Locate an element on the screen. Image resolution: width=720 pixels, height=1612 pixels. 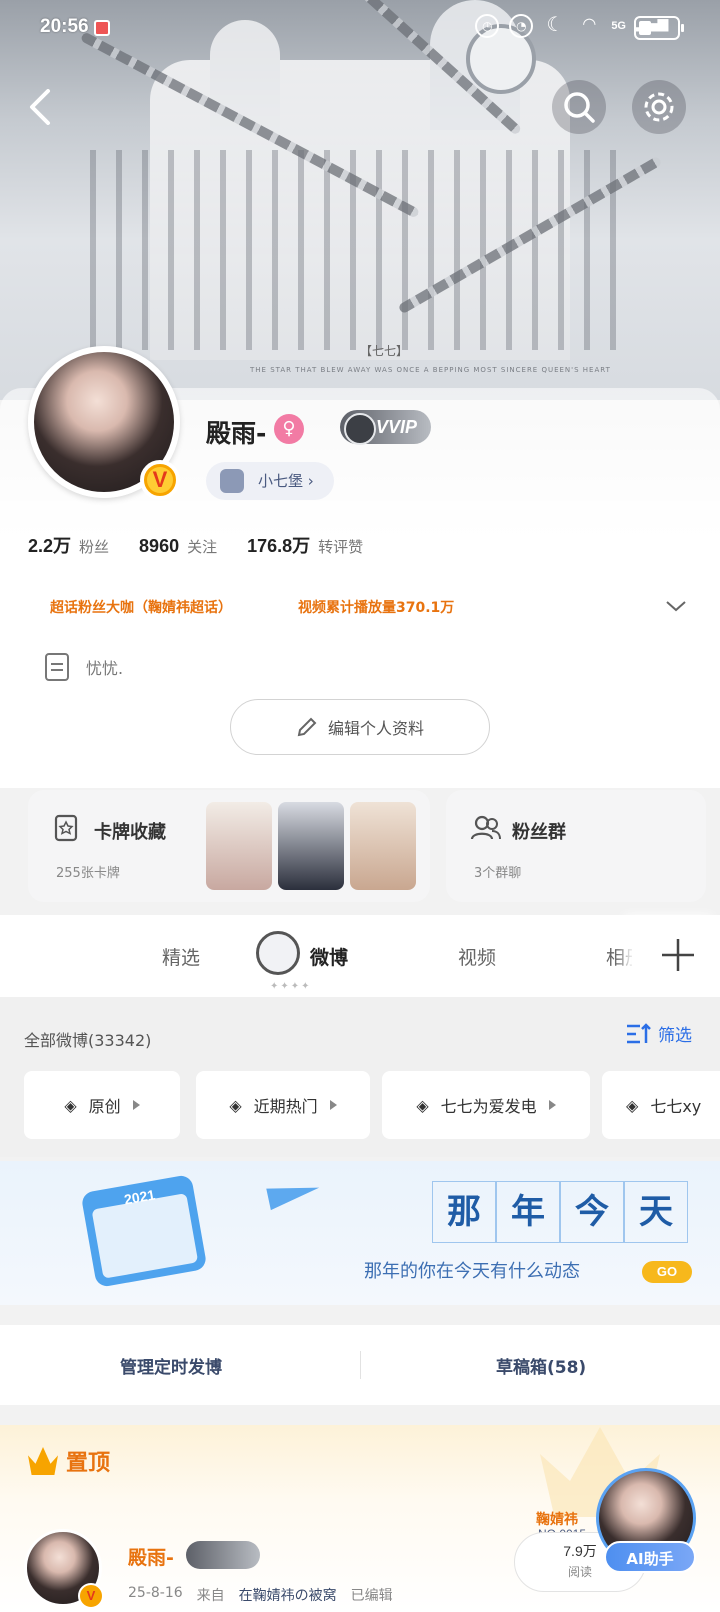
fans-group-count: 3个群聊 is located at coordinates (498, 873).